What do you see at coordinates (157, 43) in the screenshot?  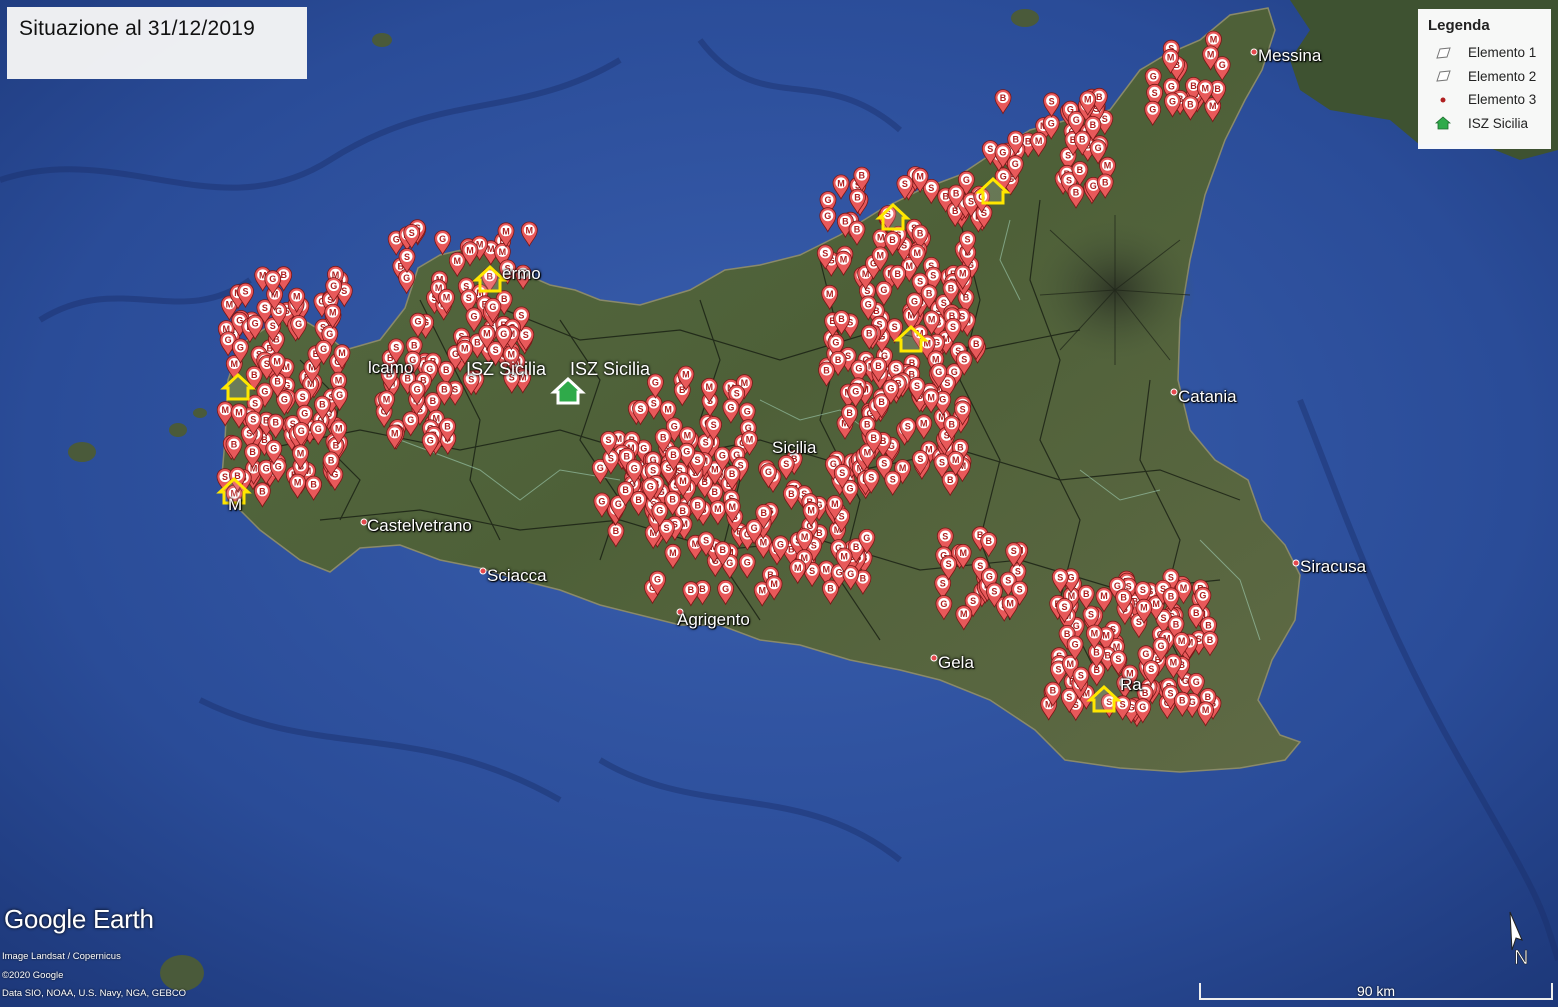 I see `map-title: Situazione al 31/12/2019` at bounding box center [157, 43].